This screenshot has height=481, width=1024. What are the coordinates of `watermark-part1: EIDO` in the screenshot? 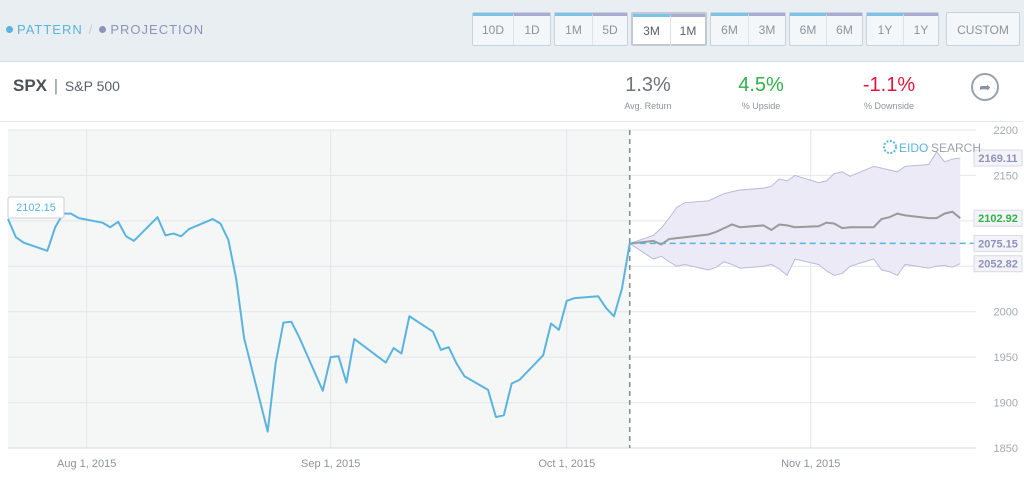 It's located at (913, 148).